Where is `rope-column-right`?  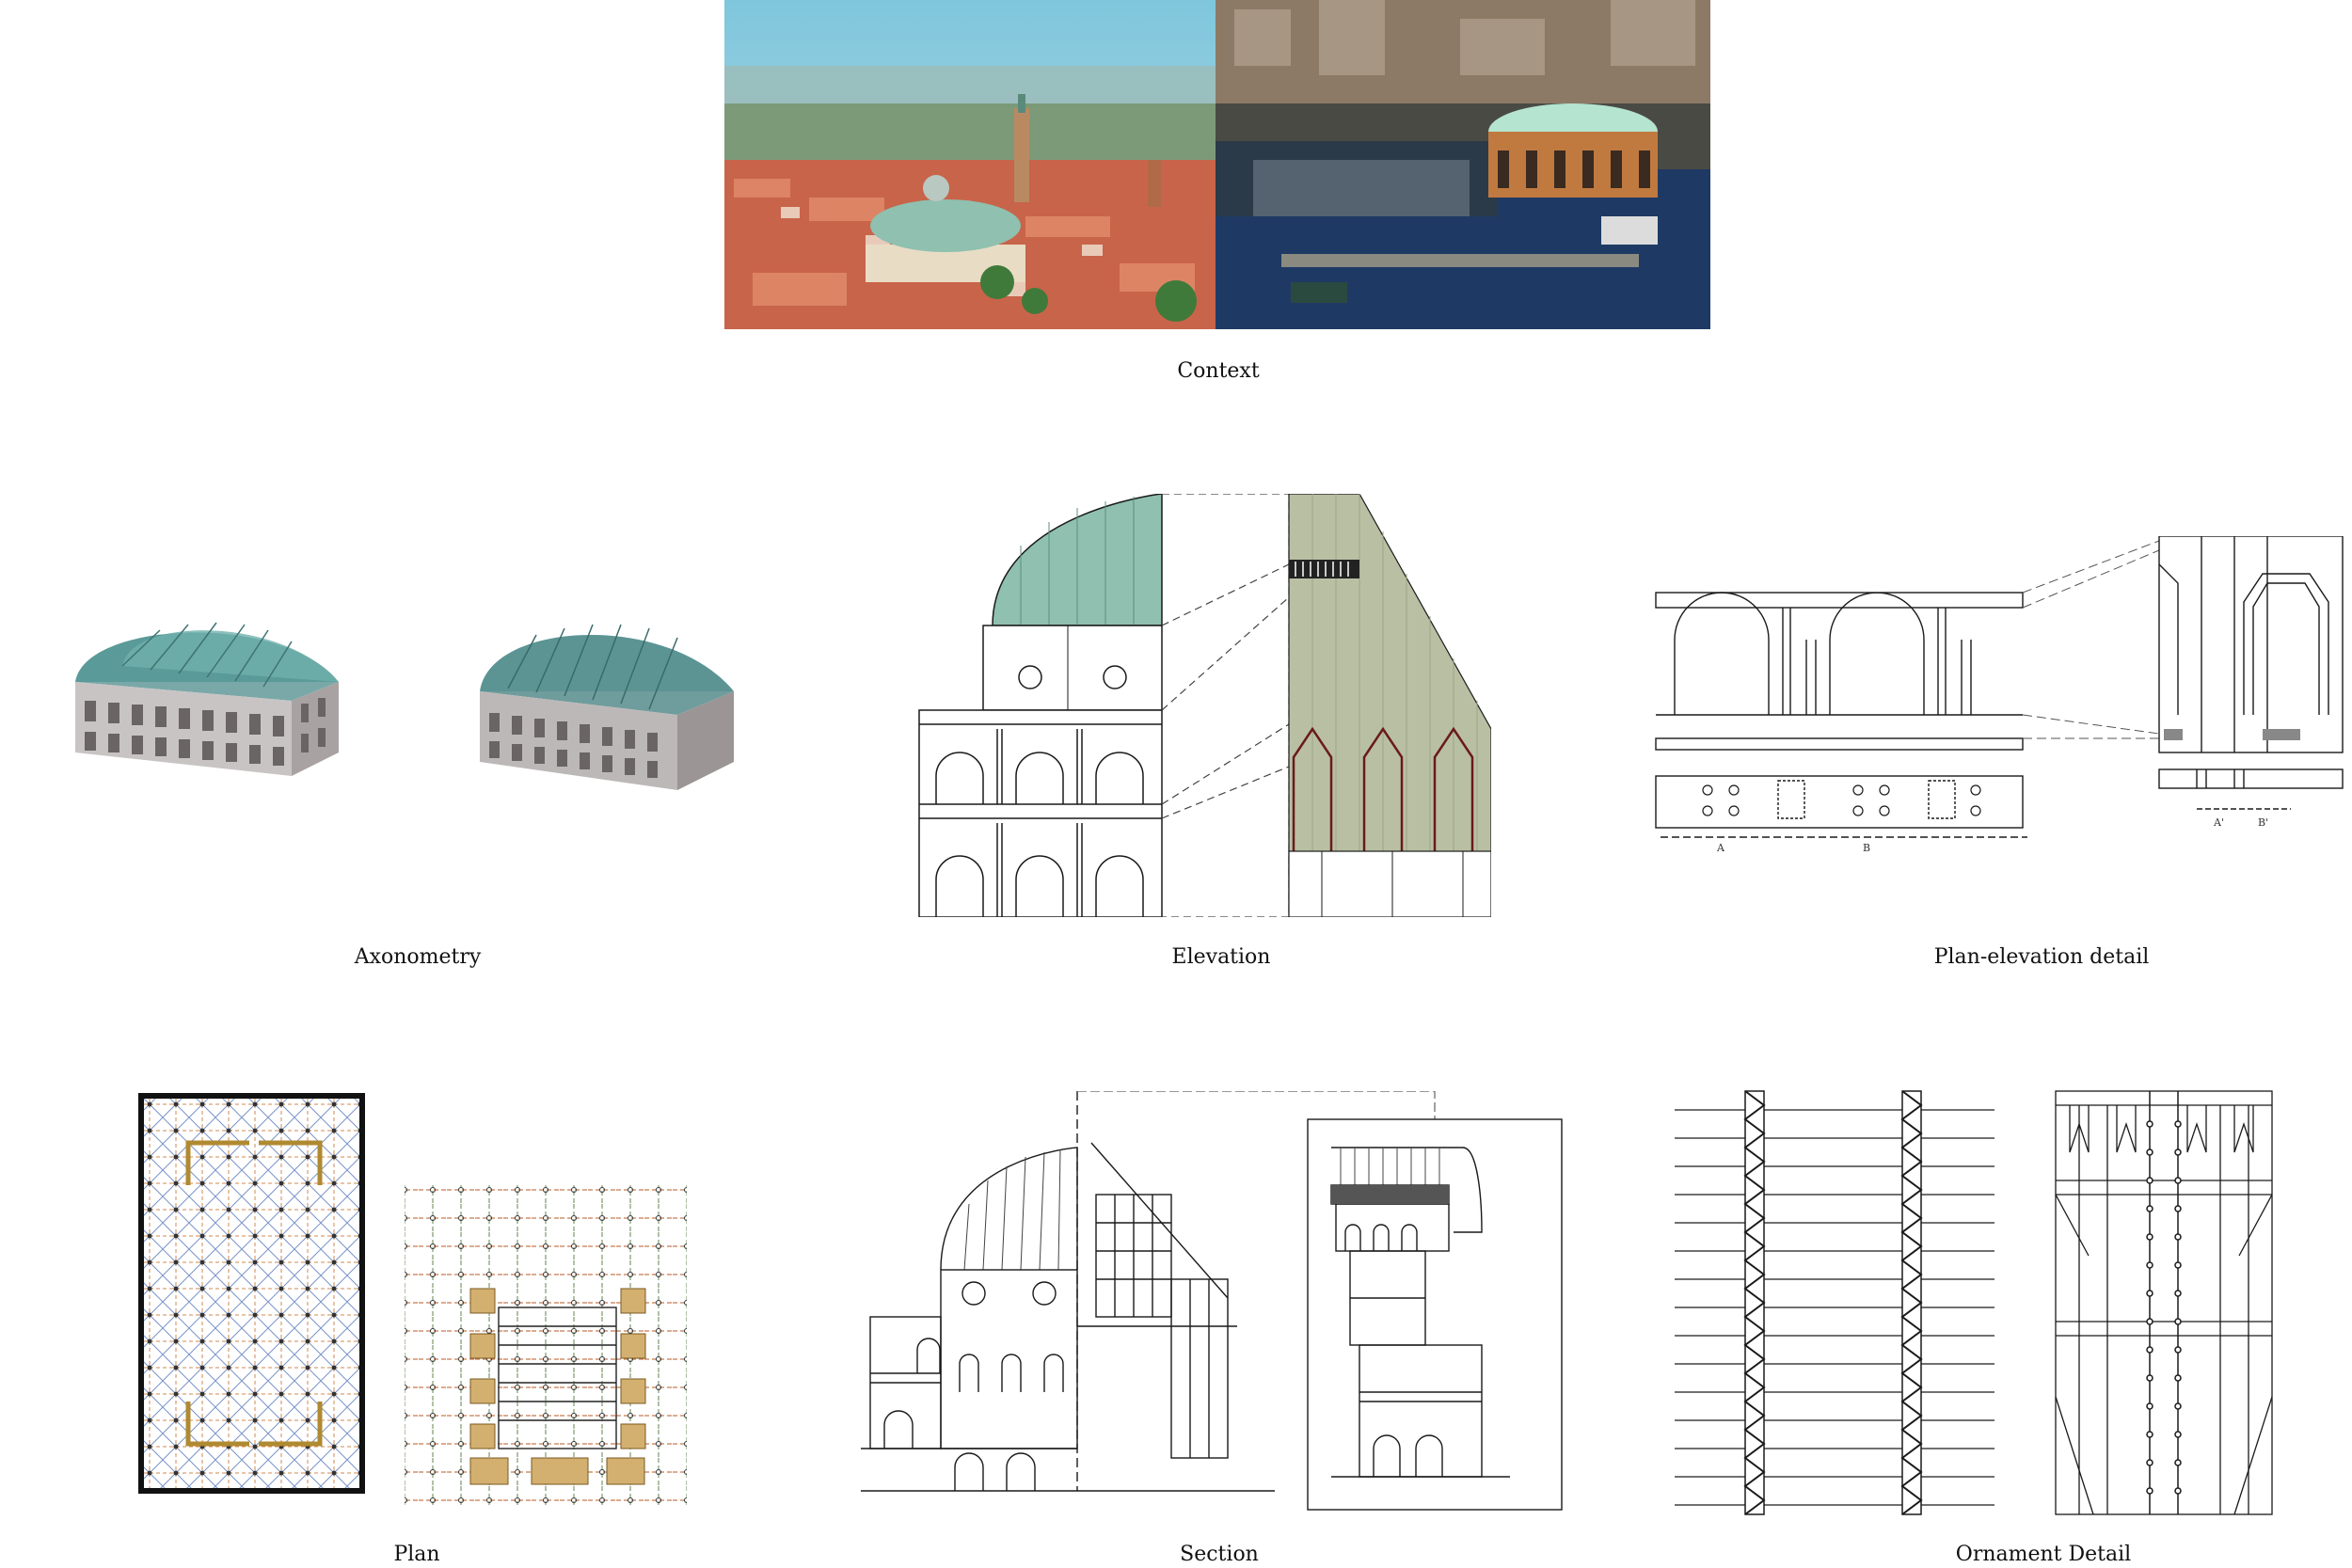
rope-column-right is located at coordinates (1911, 1302).